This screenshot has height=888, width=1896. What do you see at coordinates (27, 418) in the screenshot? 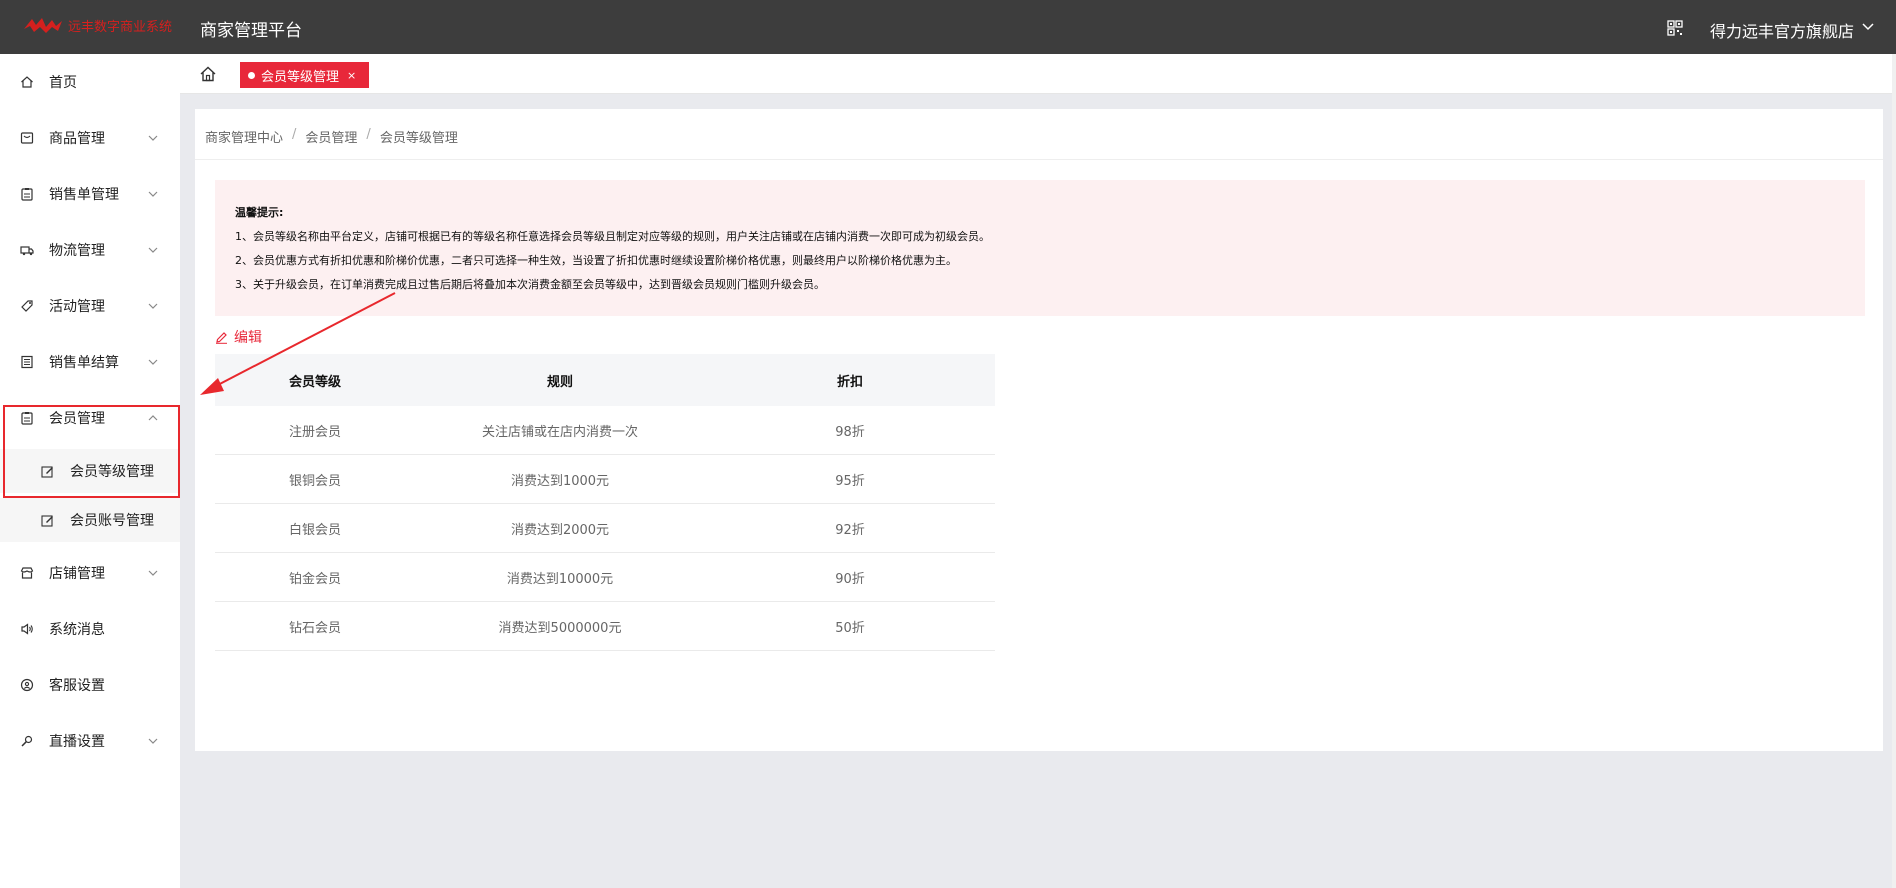
I see `member-icon` at bounding box center [27, 418].